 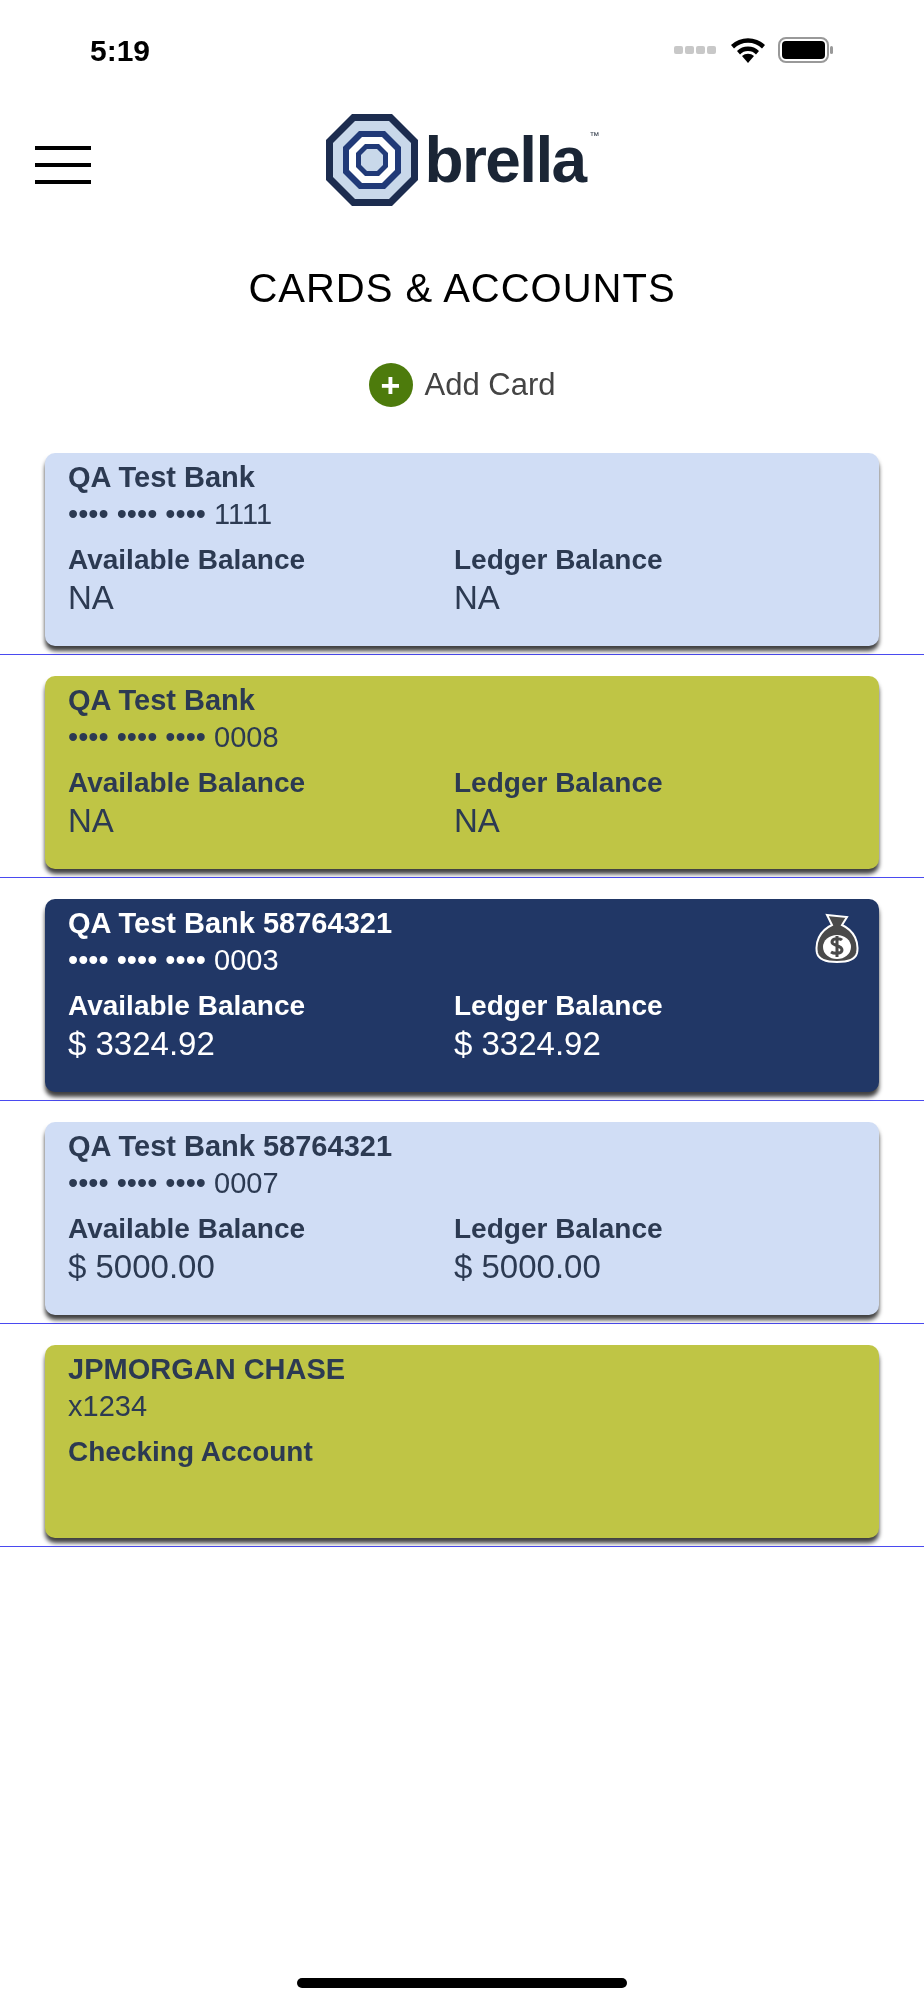 I want to click on card-number: •••• •••• •••• 0007, so click(x=174, y=1183).